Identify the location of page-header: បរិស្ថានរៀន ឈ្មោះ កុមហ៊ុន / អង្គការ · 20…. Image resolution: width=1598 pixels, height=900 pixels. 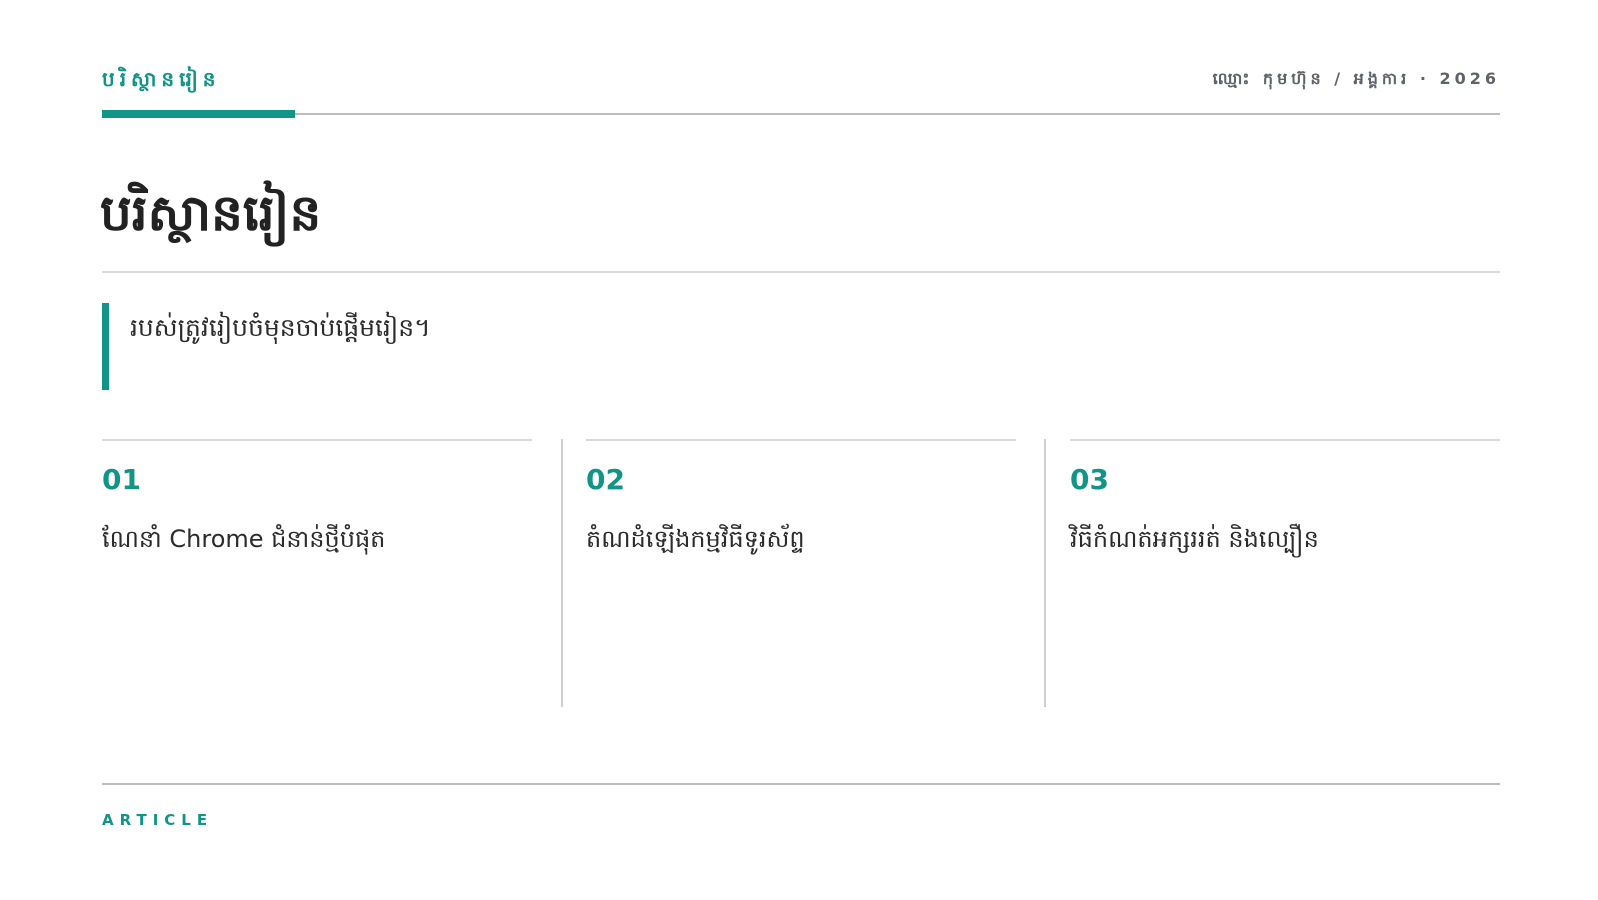
(801, 90).